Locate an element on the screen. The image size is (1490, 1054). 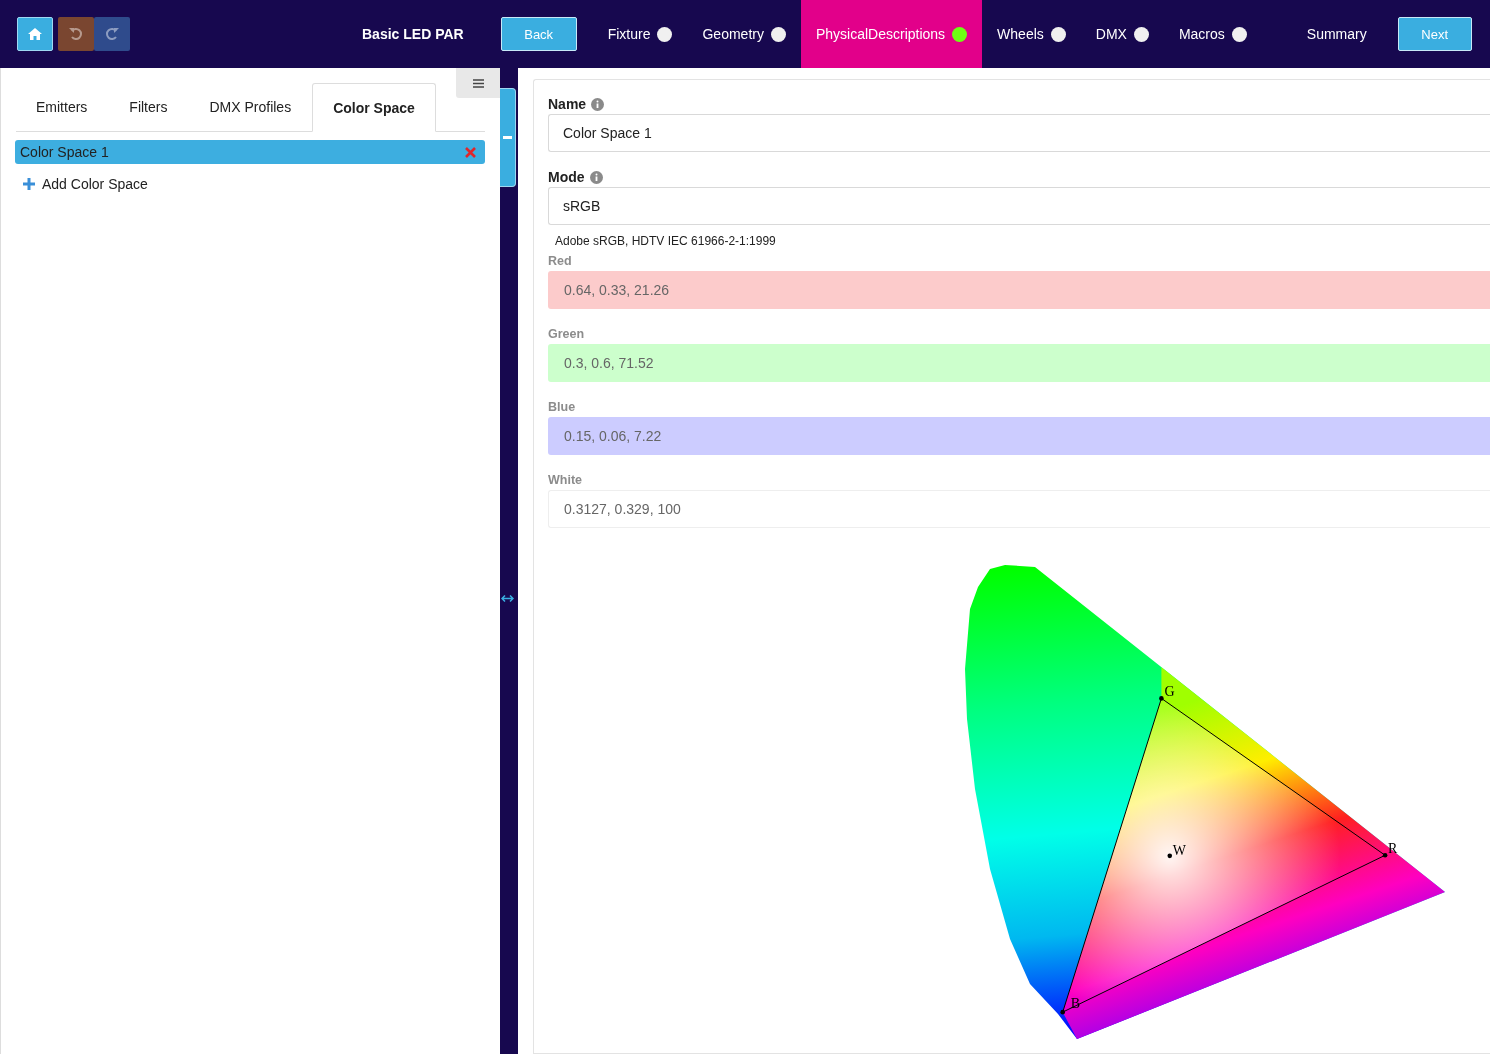
menu-button is located at coordinates (478, 83).